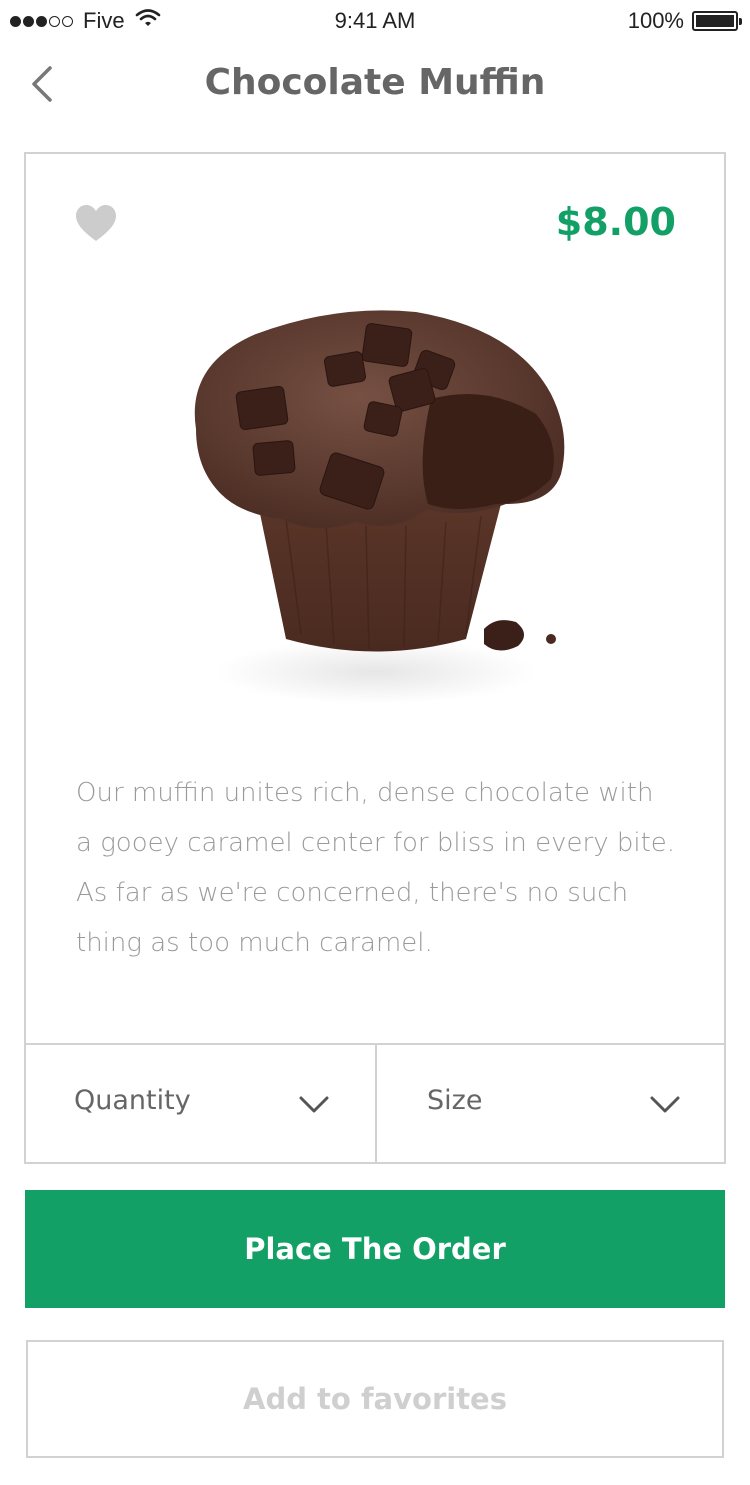  I want to click on heart-icon, so click(96, 223).